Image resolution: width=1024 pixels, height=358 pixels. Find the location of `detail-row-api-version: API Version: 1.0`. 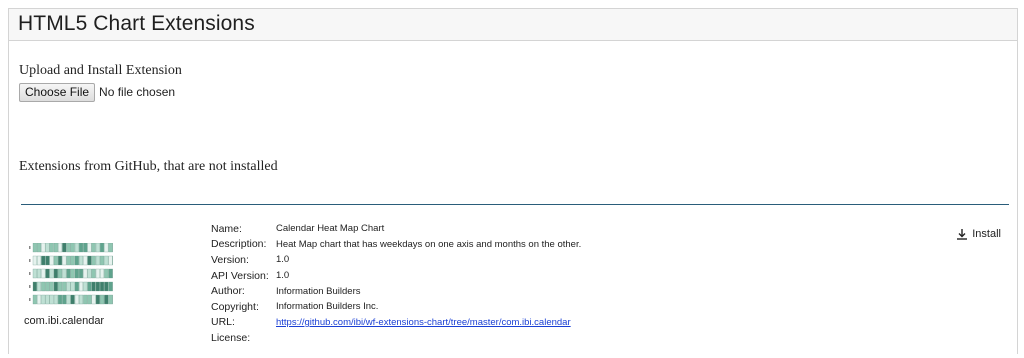

detail-row-api-version: API Version: 1.0 is located at coordinates (395, 276).